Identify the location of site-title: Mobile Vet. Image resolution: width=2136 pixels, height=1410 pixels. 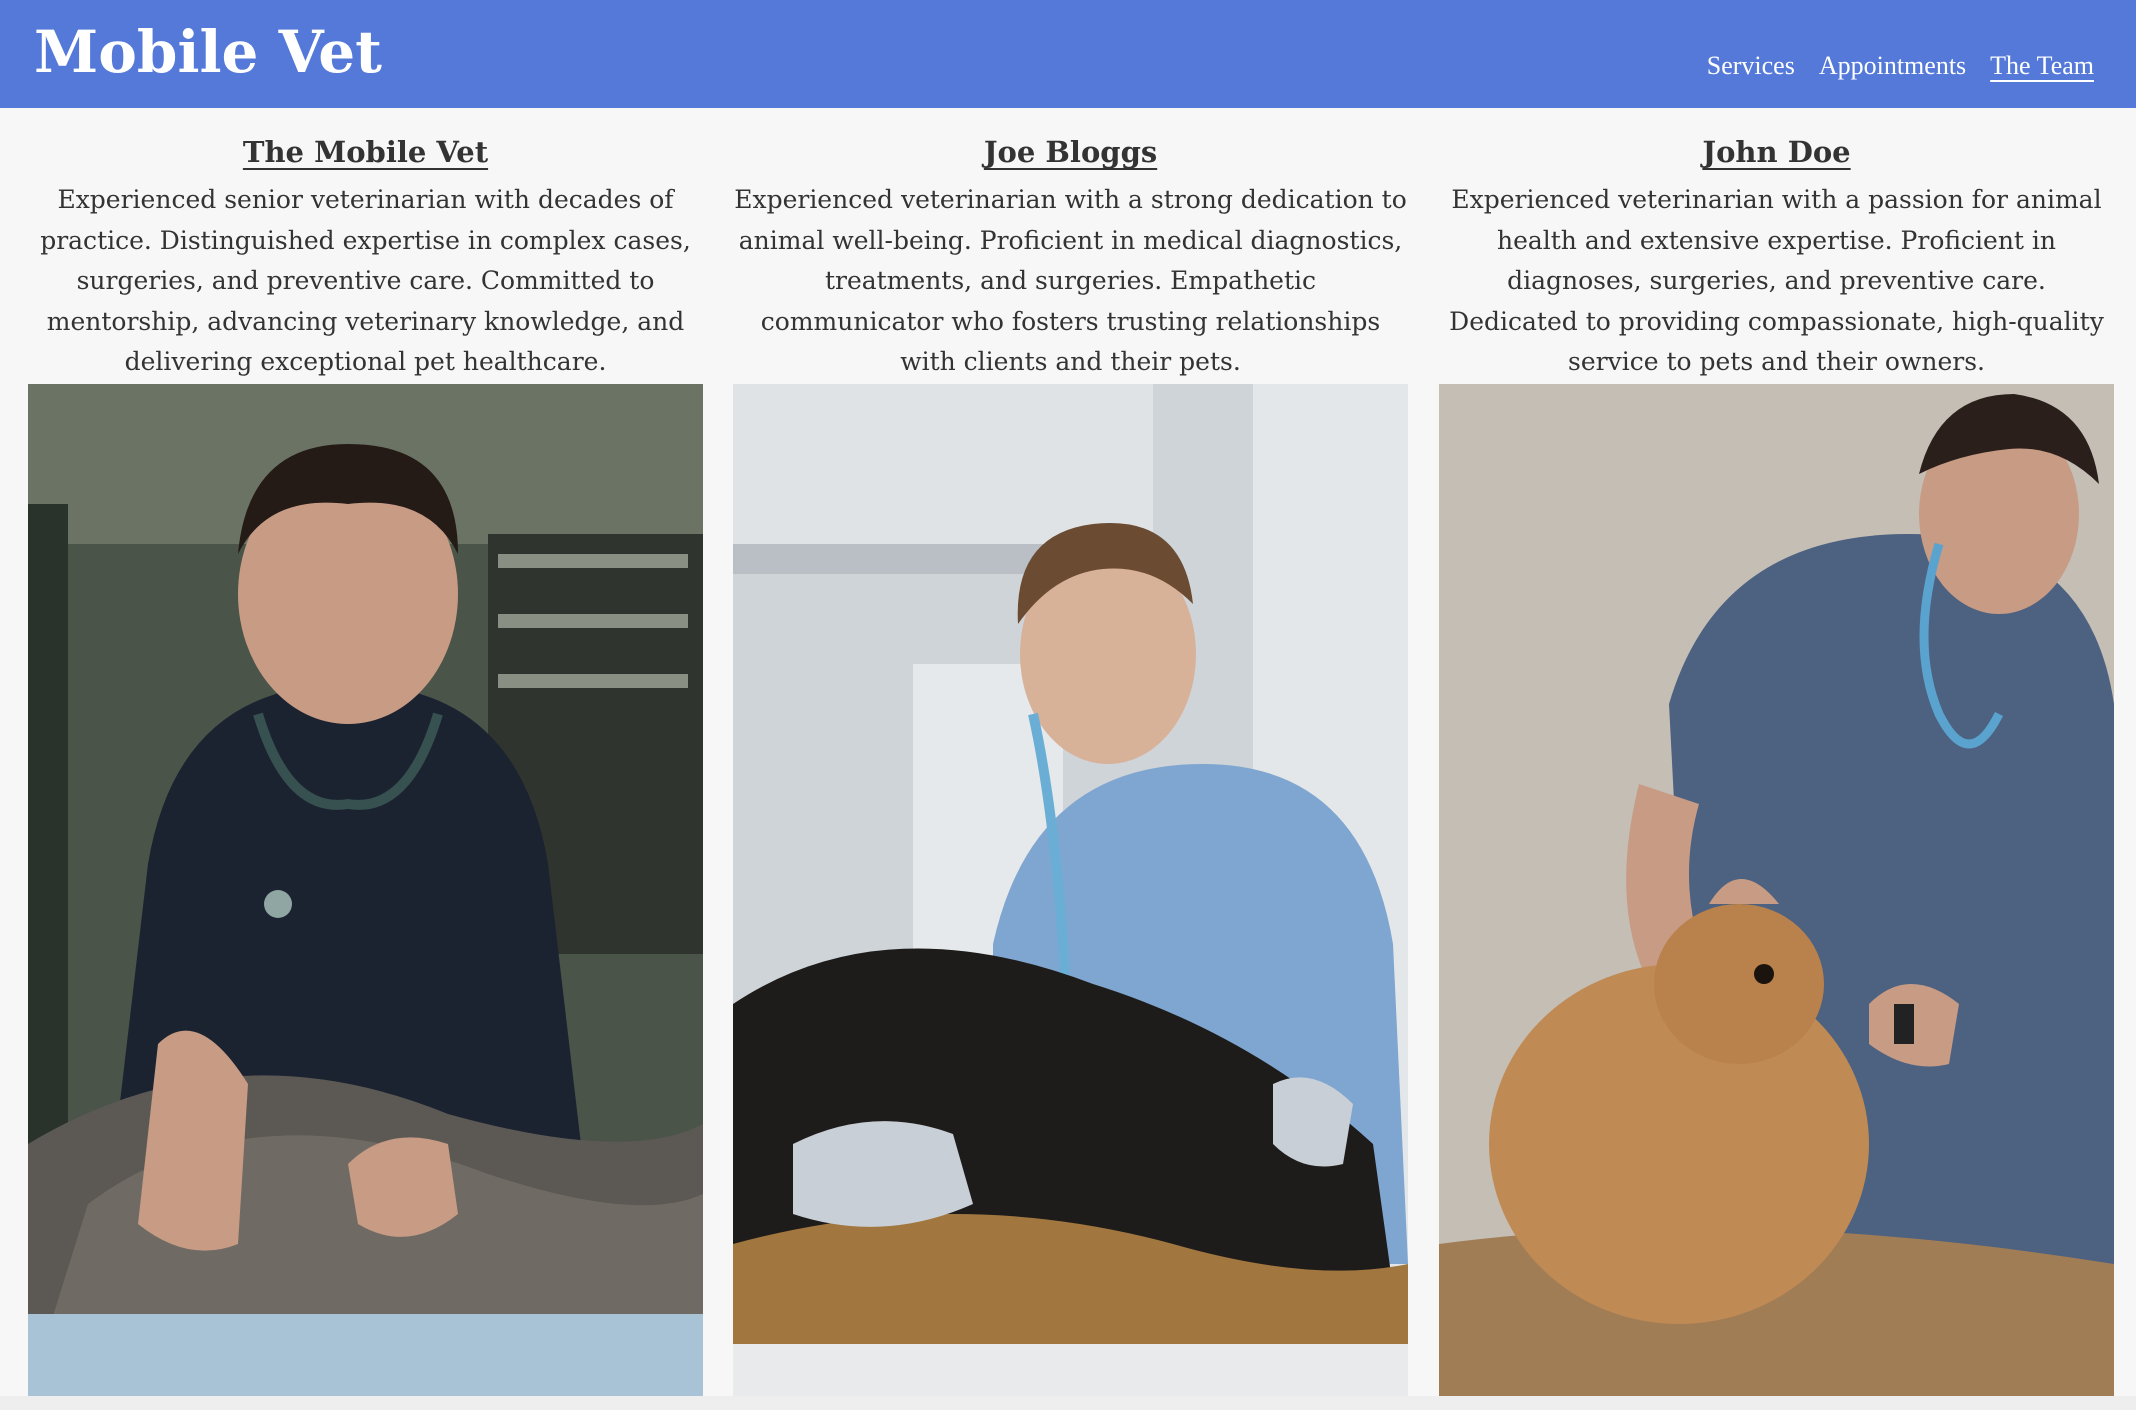
(208, 52).